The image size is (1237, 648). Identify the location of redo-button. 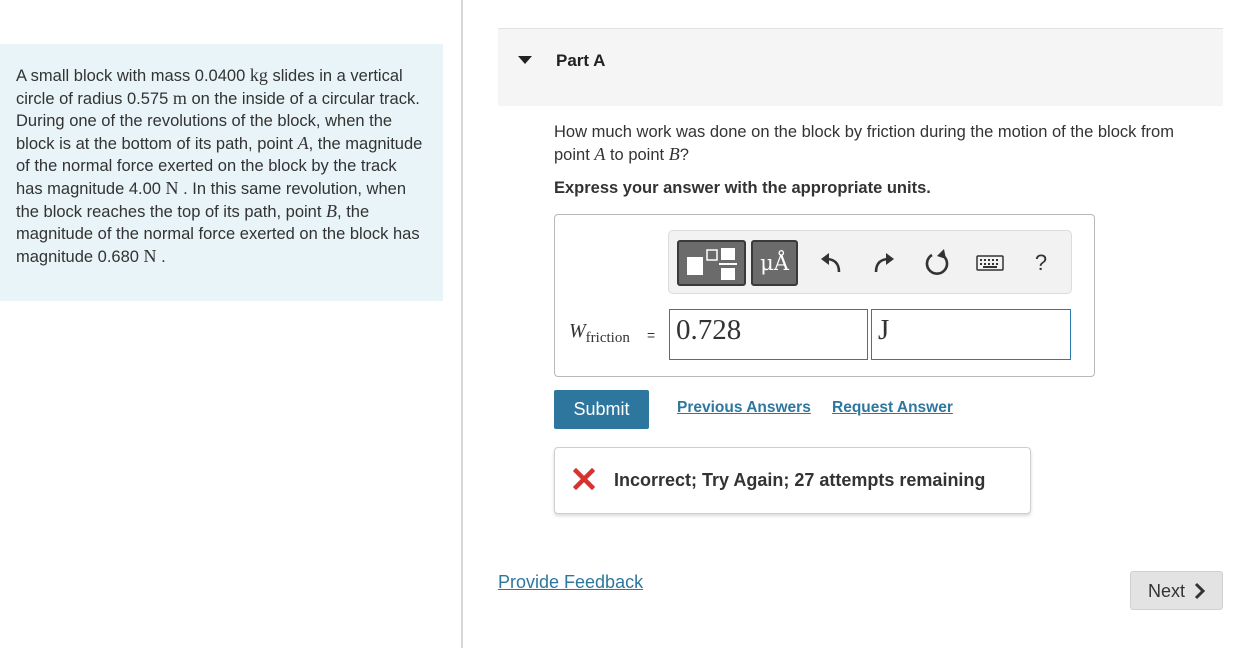
(884, 263).